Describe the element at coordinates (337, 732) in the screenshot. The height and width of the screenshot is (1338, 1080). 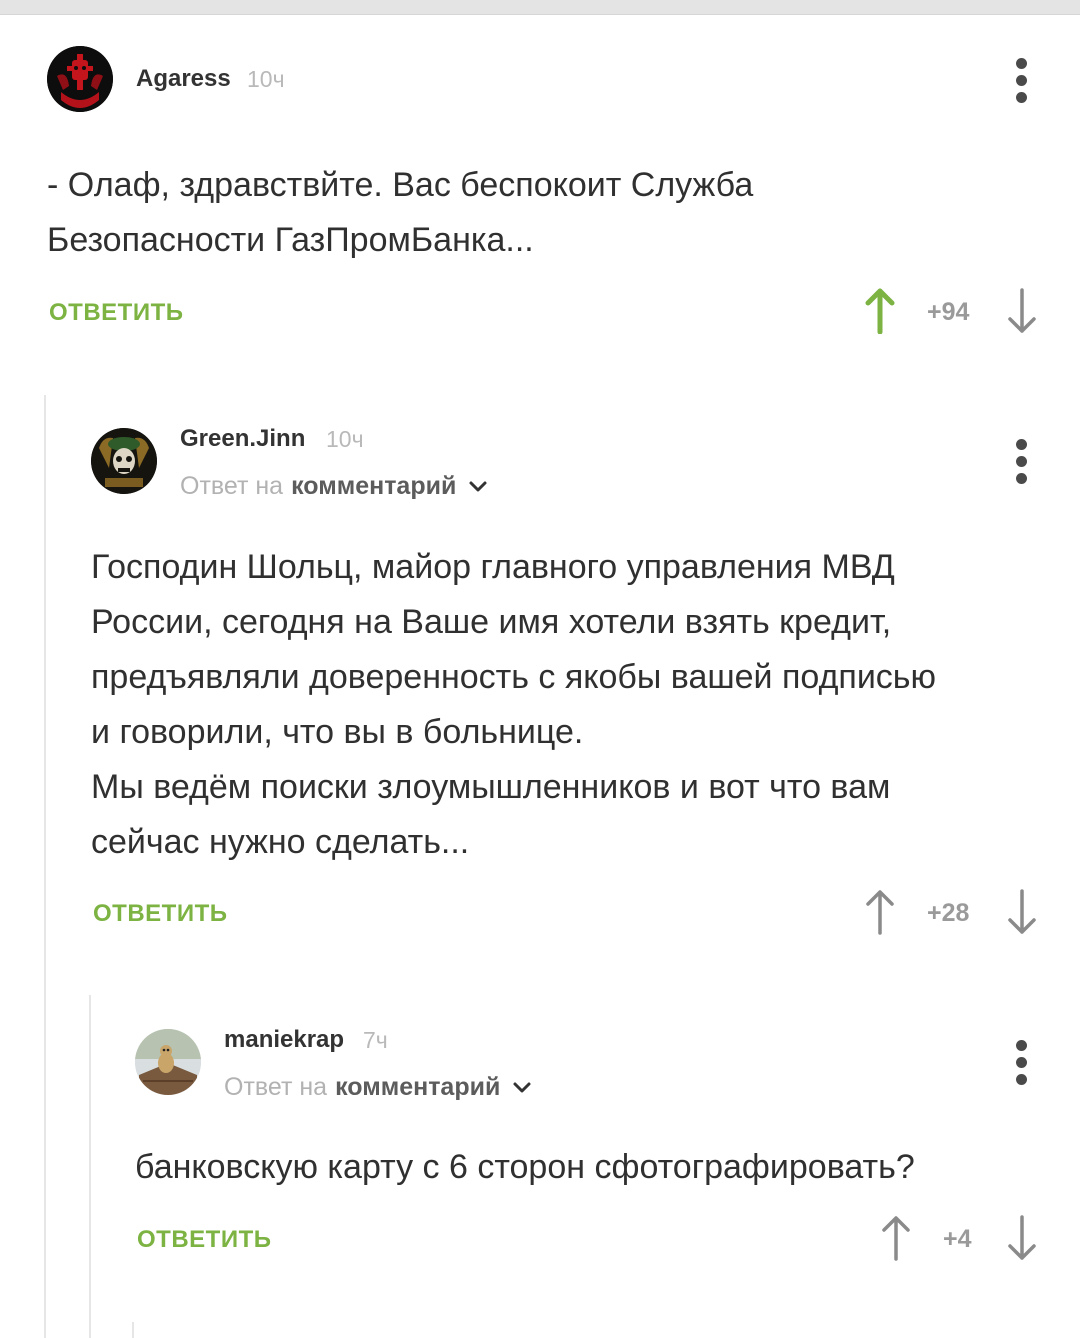
I see `comment-text-line: и говорили, что вы в больнице.` at that location.